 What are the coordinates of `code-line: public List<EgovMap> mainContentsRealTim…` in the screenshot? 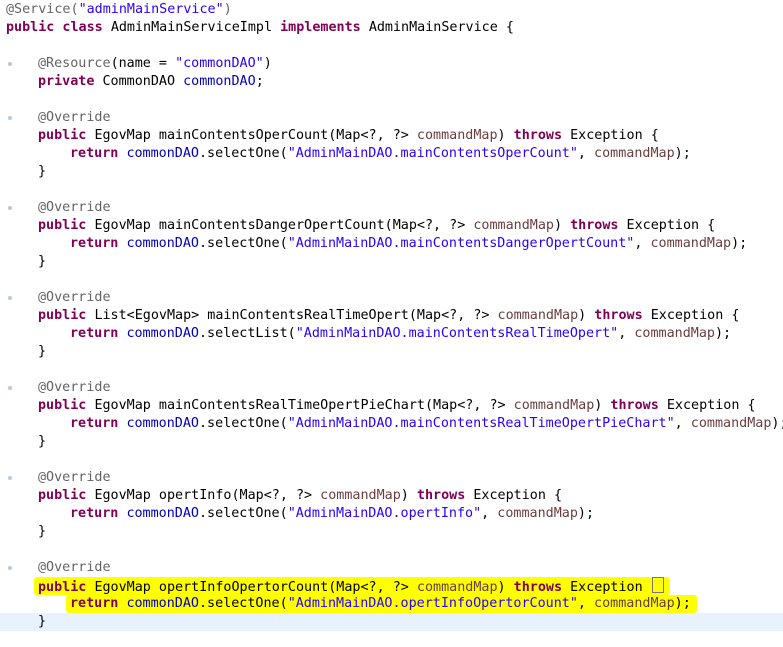 It's located at (391, 316).